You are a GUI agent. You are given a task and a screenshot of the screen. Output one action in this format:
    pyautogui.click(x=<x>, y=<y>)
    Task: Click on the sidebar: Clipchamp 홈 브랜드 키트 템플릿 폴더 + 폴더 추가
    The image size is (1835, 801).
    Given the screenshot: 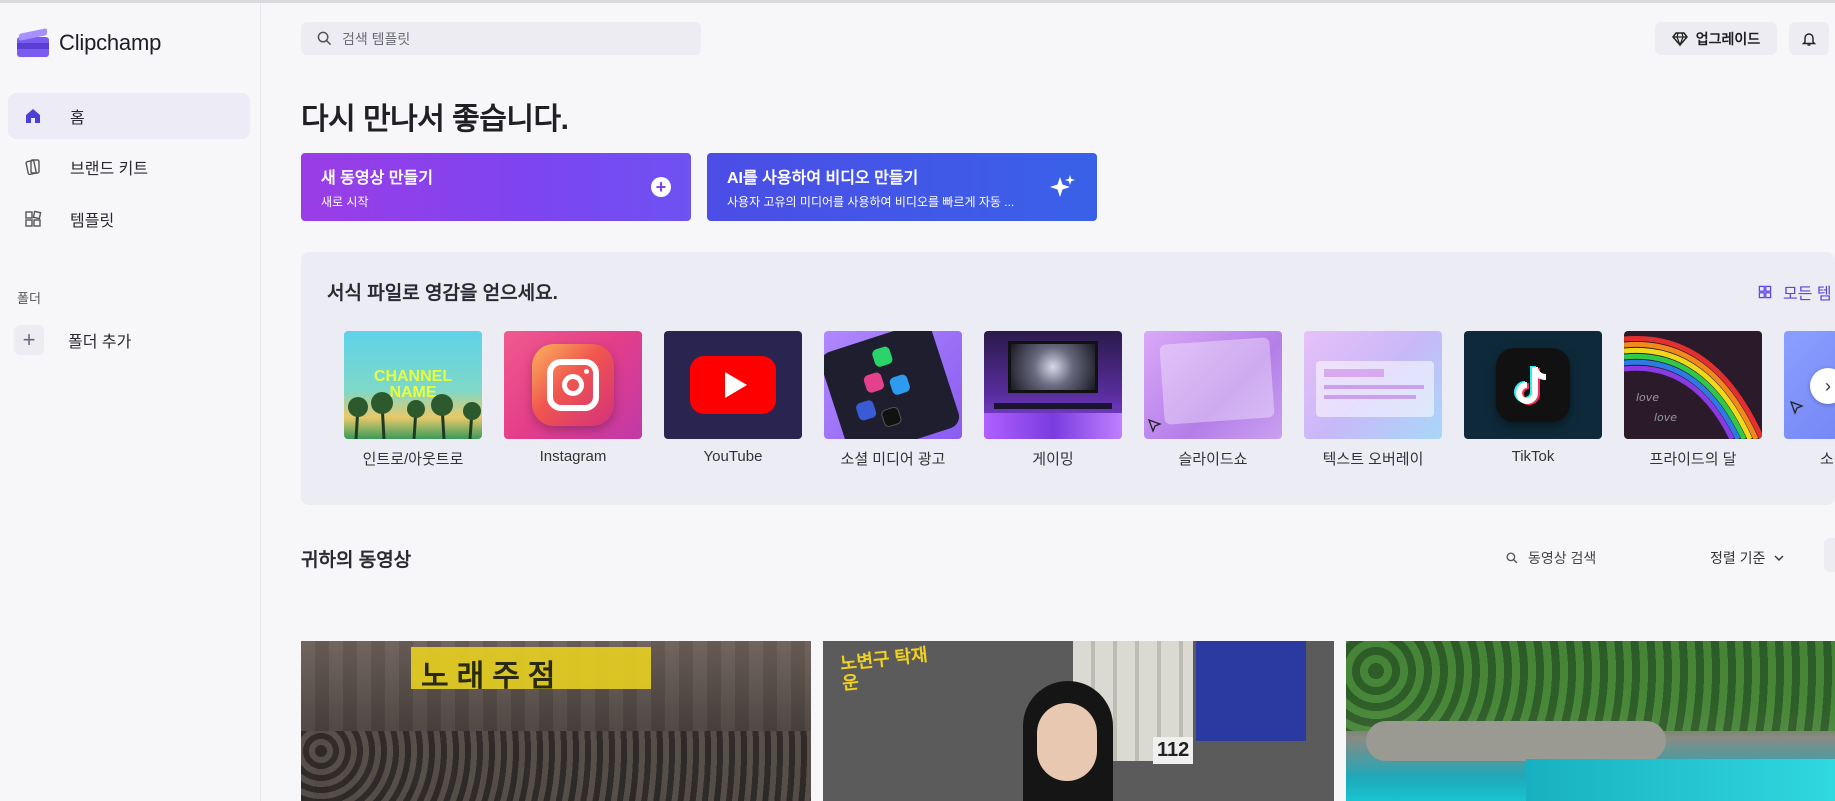 What is the action you would take?
    pyautogui.click(x=130, y=402)
    